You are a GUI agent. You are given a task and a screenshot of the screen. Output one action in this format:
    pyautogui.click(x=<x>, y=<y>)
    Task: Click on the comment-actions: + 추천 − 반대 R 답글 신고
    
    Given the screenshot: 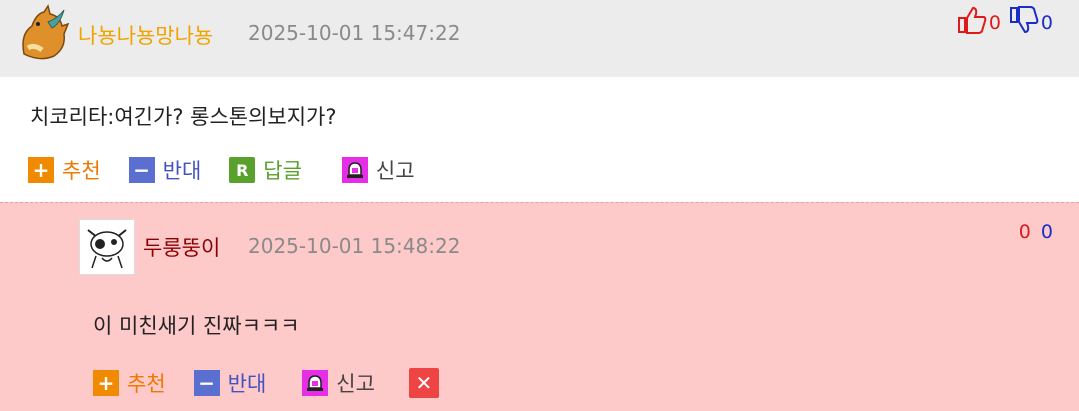 What is the action you would take?
    pyautogui.click(x=235, y=170)
    